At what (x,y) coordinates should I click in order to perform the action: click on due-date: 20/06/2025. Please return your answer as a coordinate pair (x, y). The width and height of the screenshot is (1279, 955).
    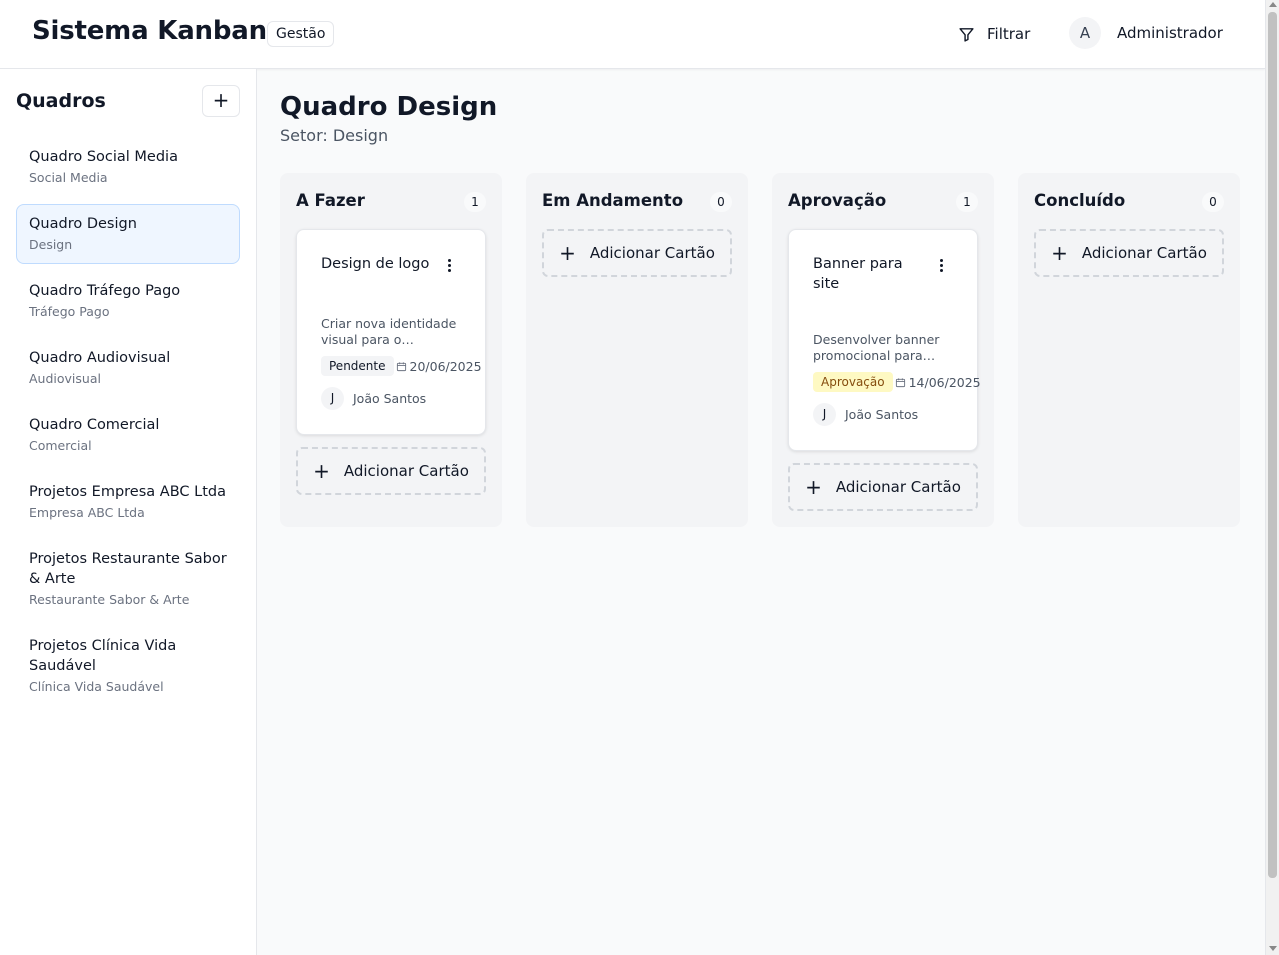
    Looking at the image, I should click on (439, 366).